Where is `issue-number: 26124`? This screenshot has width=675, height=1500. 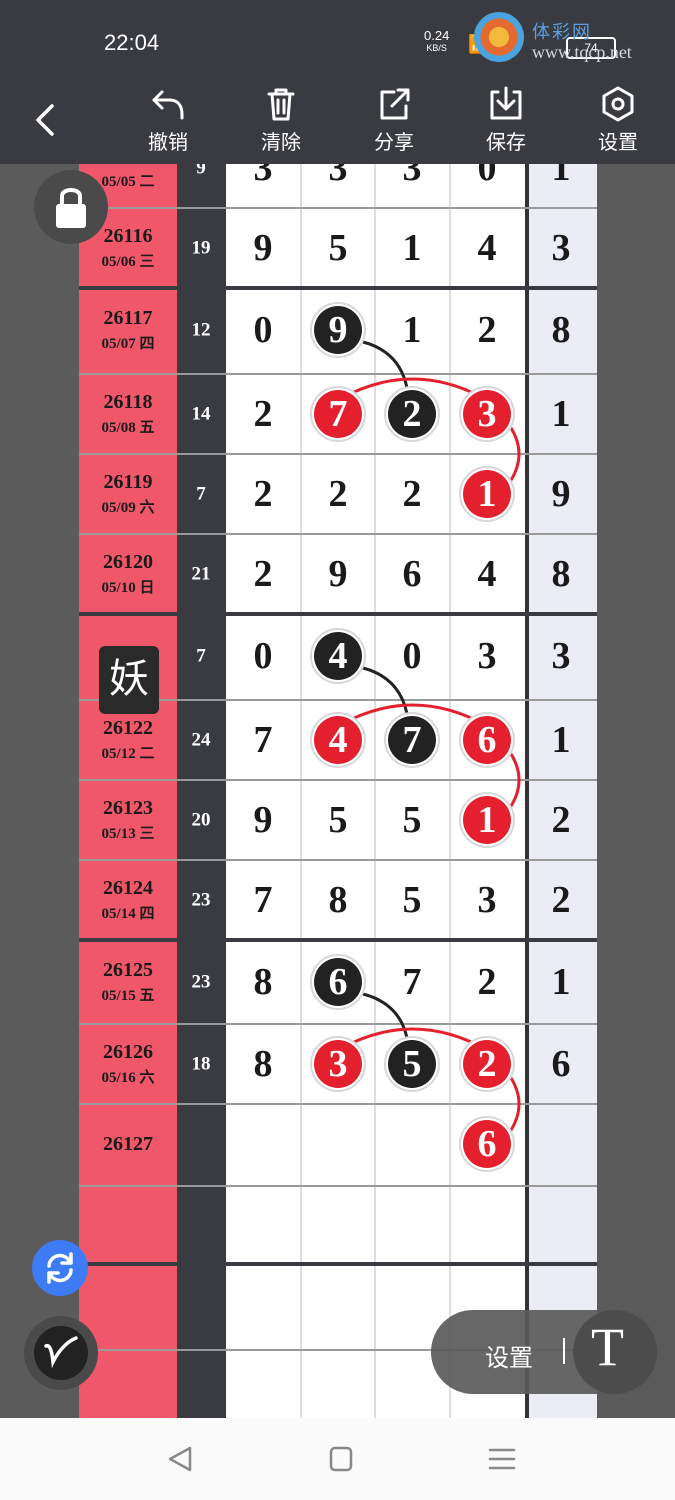
issue-number: 26124 is located at coordinates (128, 888).